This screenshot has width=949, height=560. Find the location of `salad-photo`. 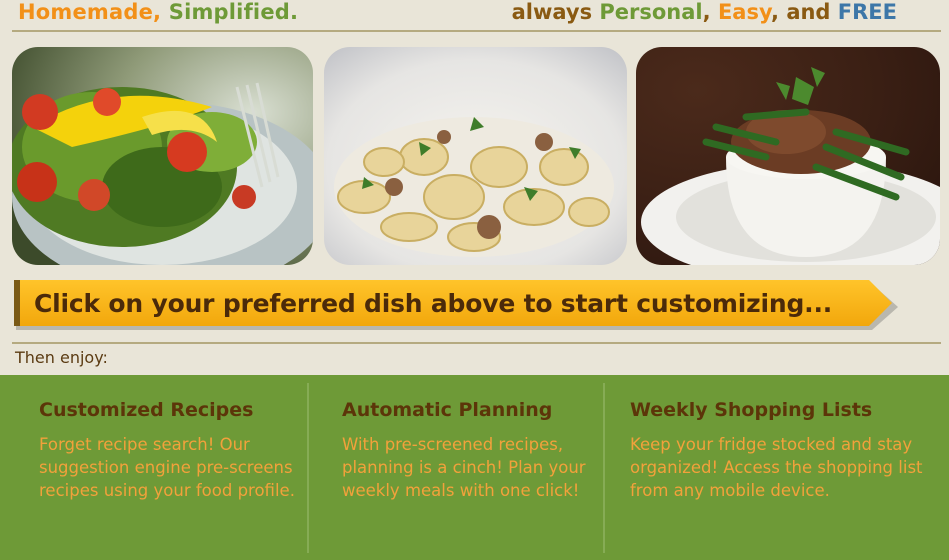

salad-photo is located at coordinates (162, 156).